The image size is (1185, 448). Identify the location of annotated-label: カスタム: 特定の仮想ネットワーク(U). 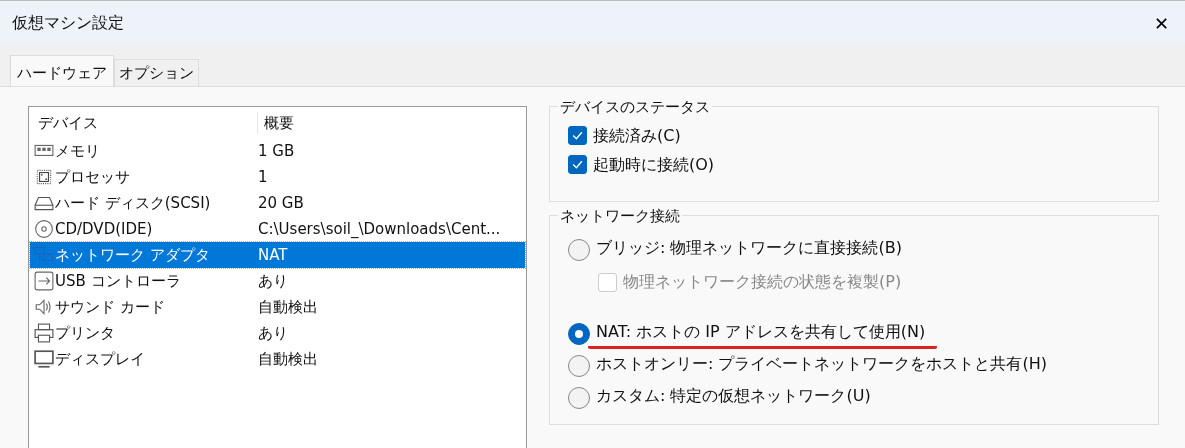
(733, 395).